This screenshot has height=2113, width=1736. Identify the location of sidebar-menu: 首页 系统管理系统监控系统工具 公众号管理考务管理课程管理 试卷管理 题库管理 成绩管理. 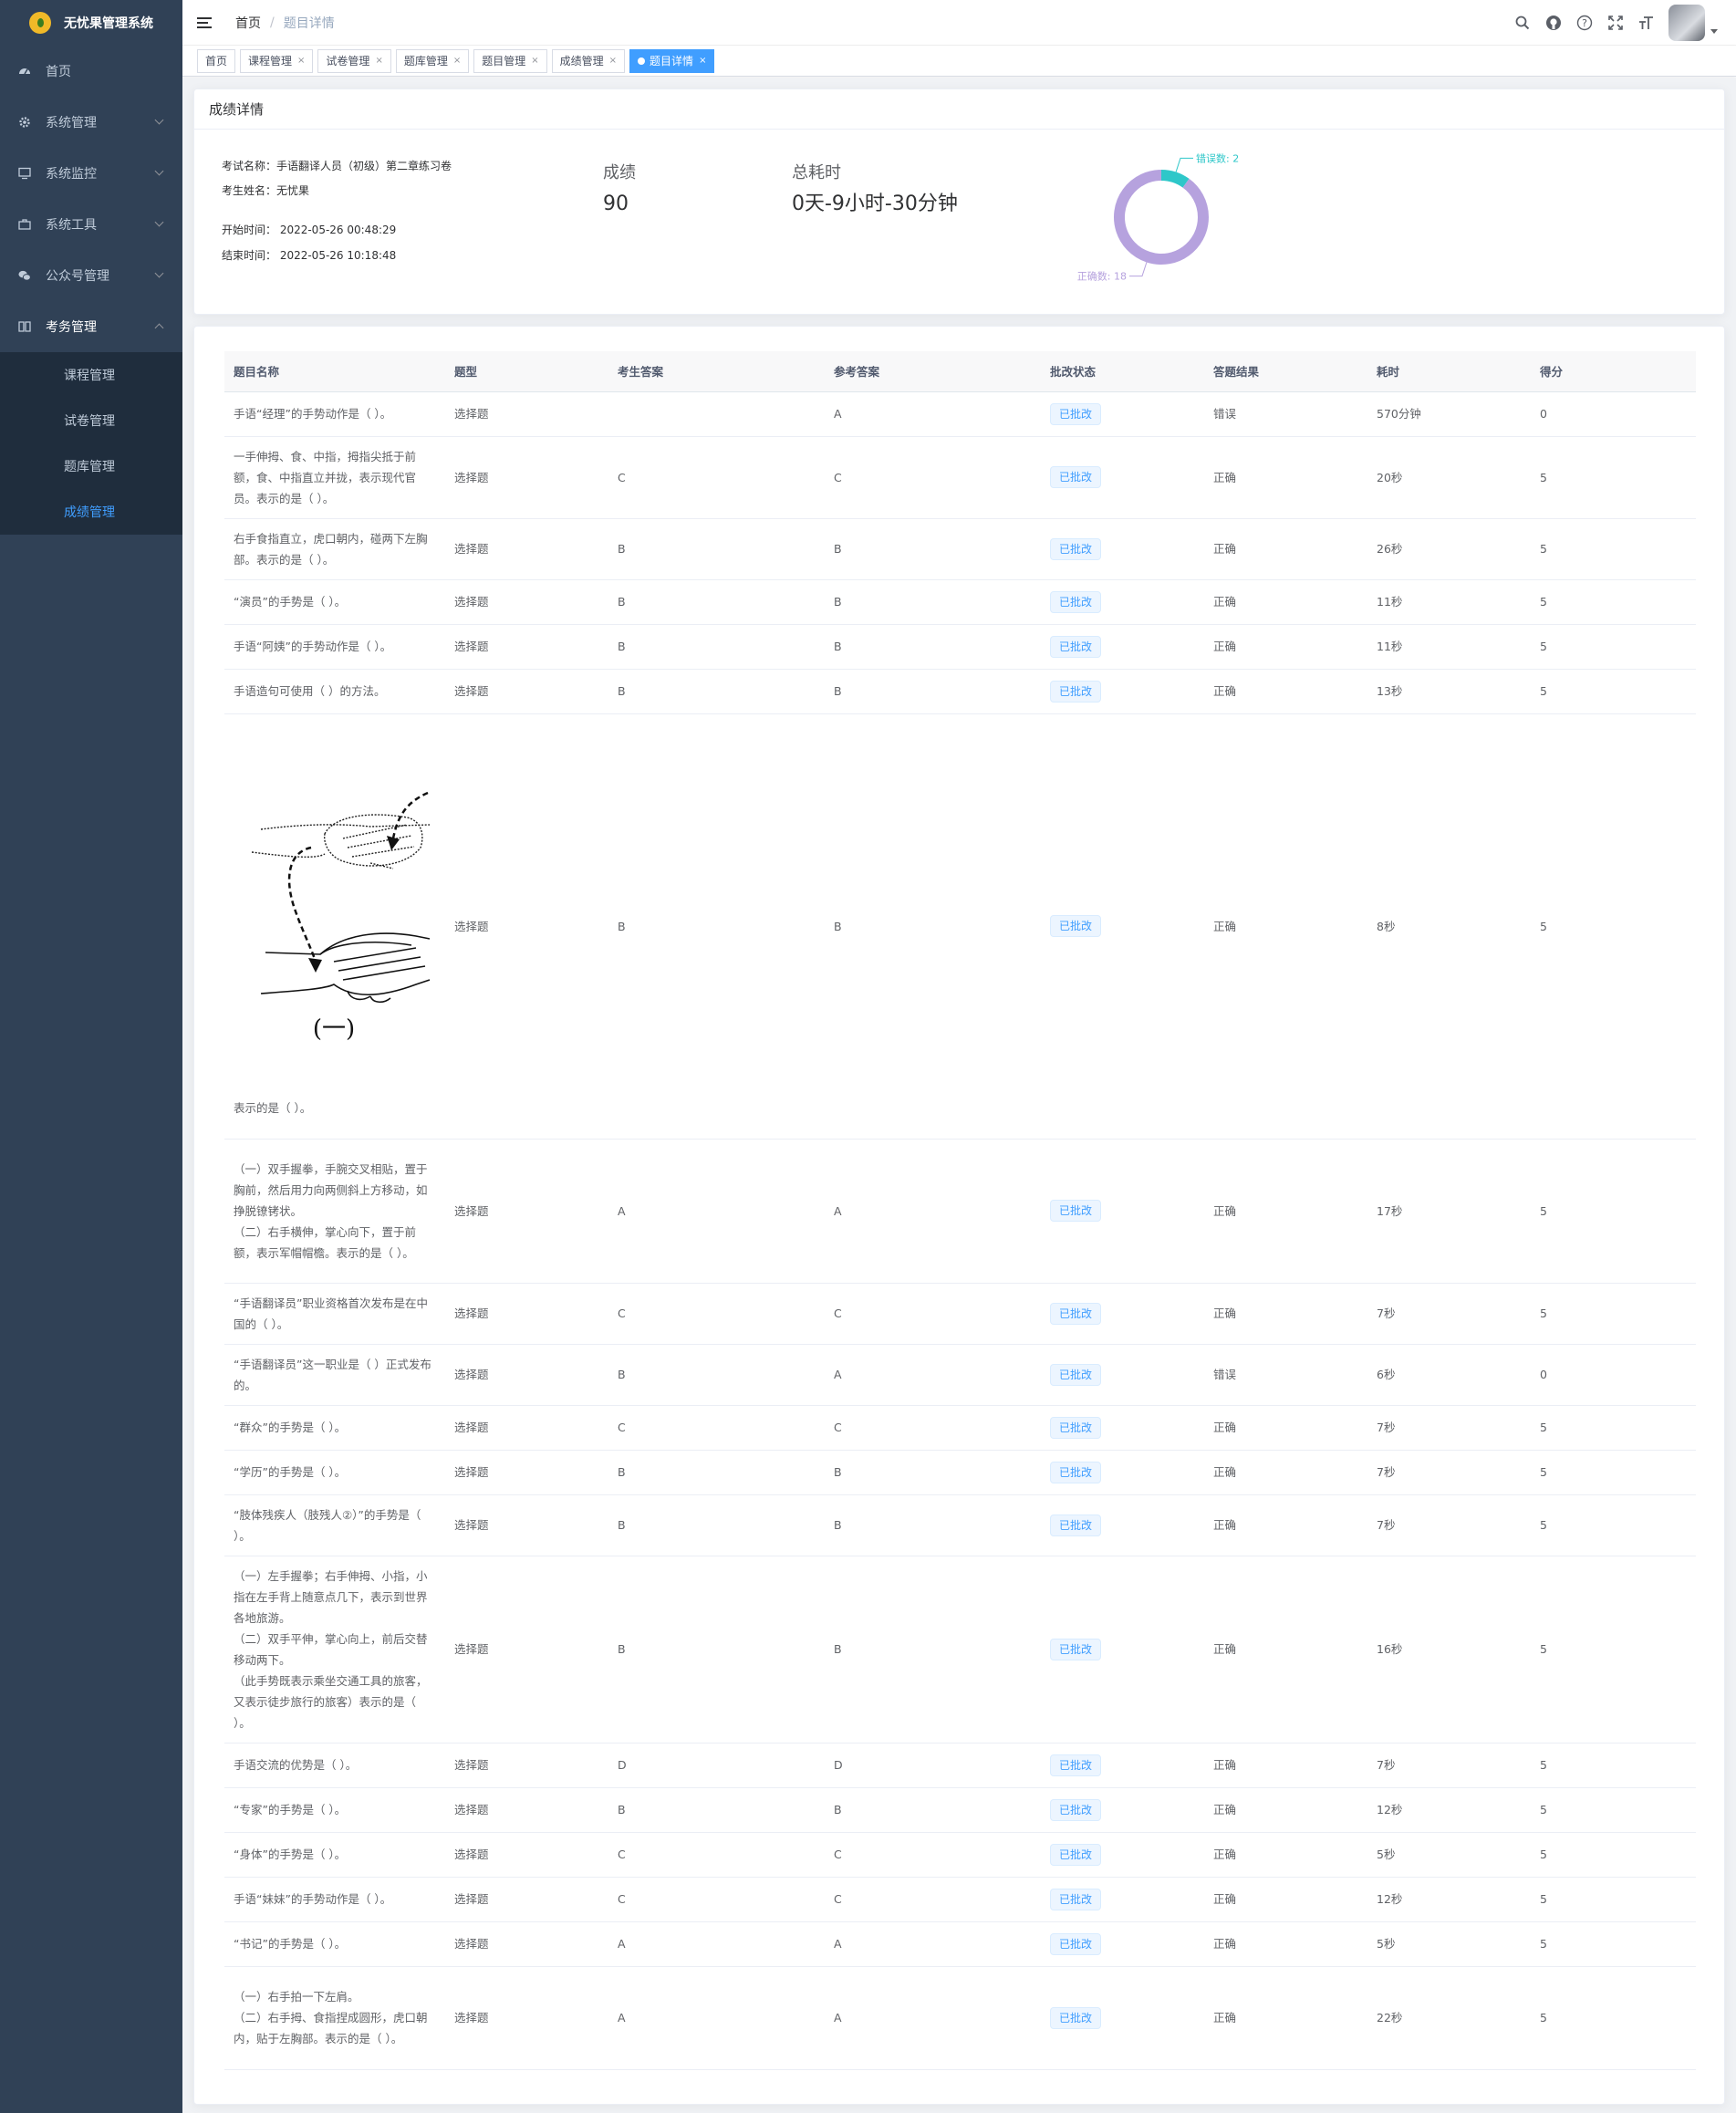
(91, 290).